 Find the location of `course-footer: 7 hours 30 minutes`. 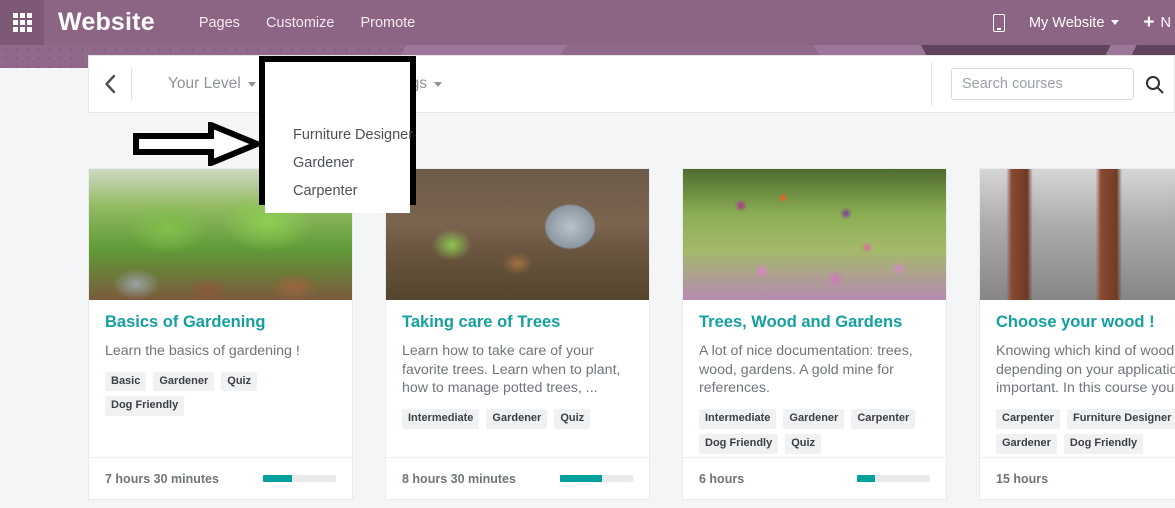

course-footer: 7 hours 30 minutes is located at coordinates (220, 478).